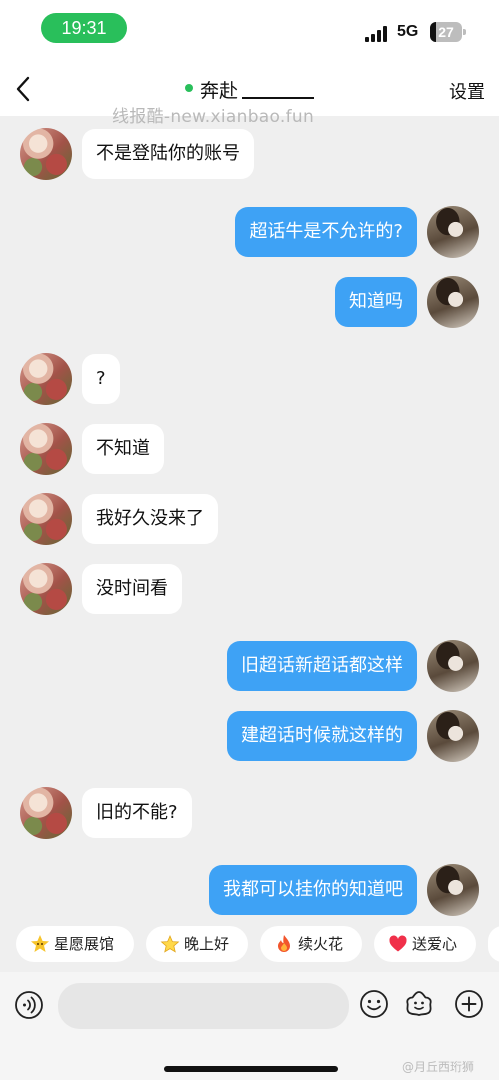 The image size is (499, 1080). I want to click on message-bubble: 没时间看, so click(132, 589).